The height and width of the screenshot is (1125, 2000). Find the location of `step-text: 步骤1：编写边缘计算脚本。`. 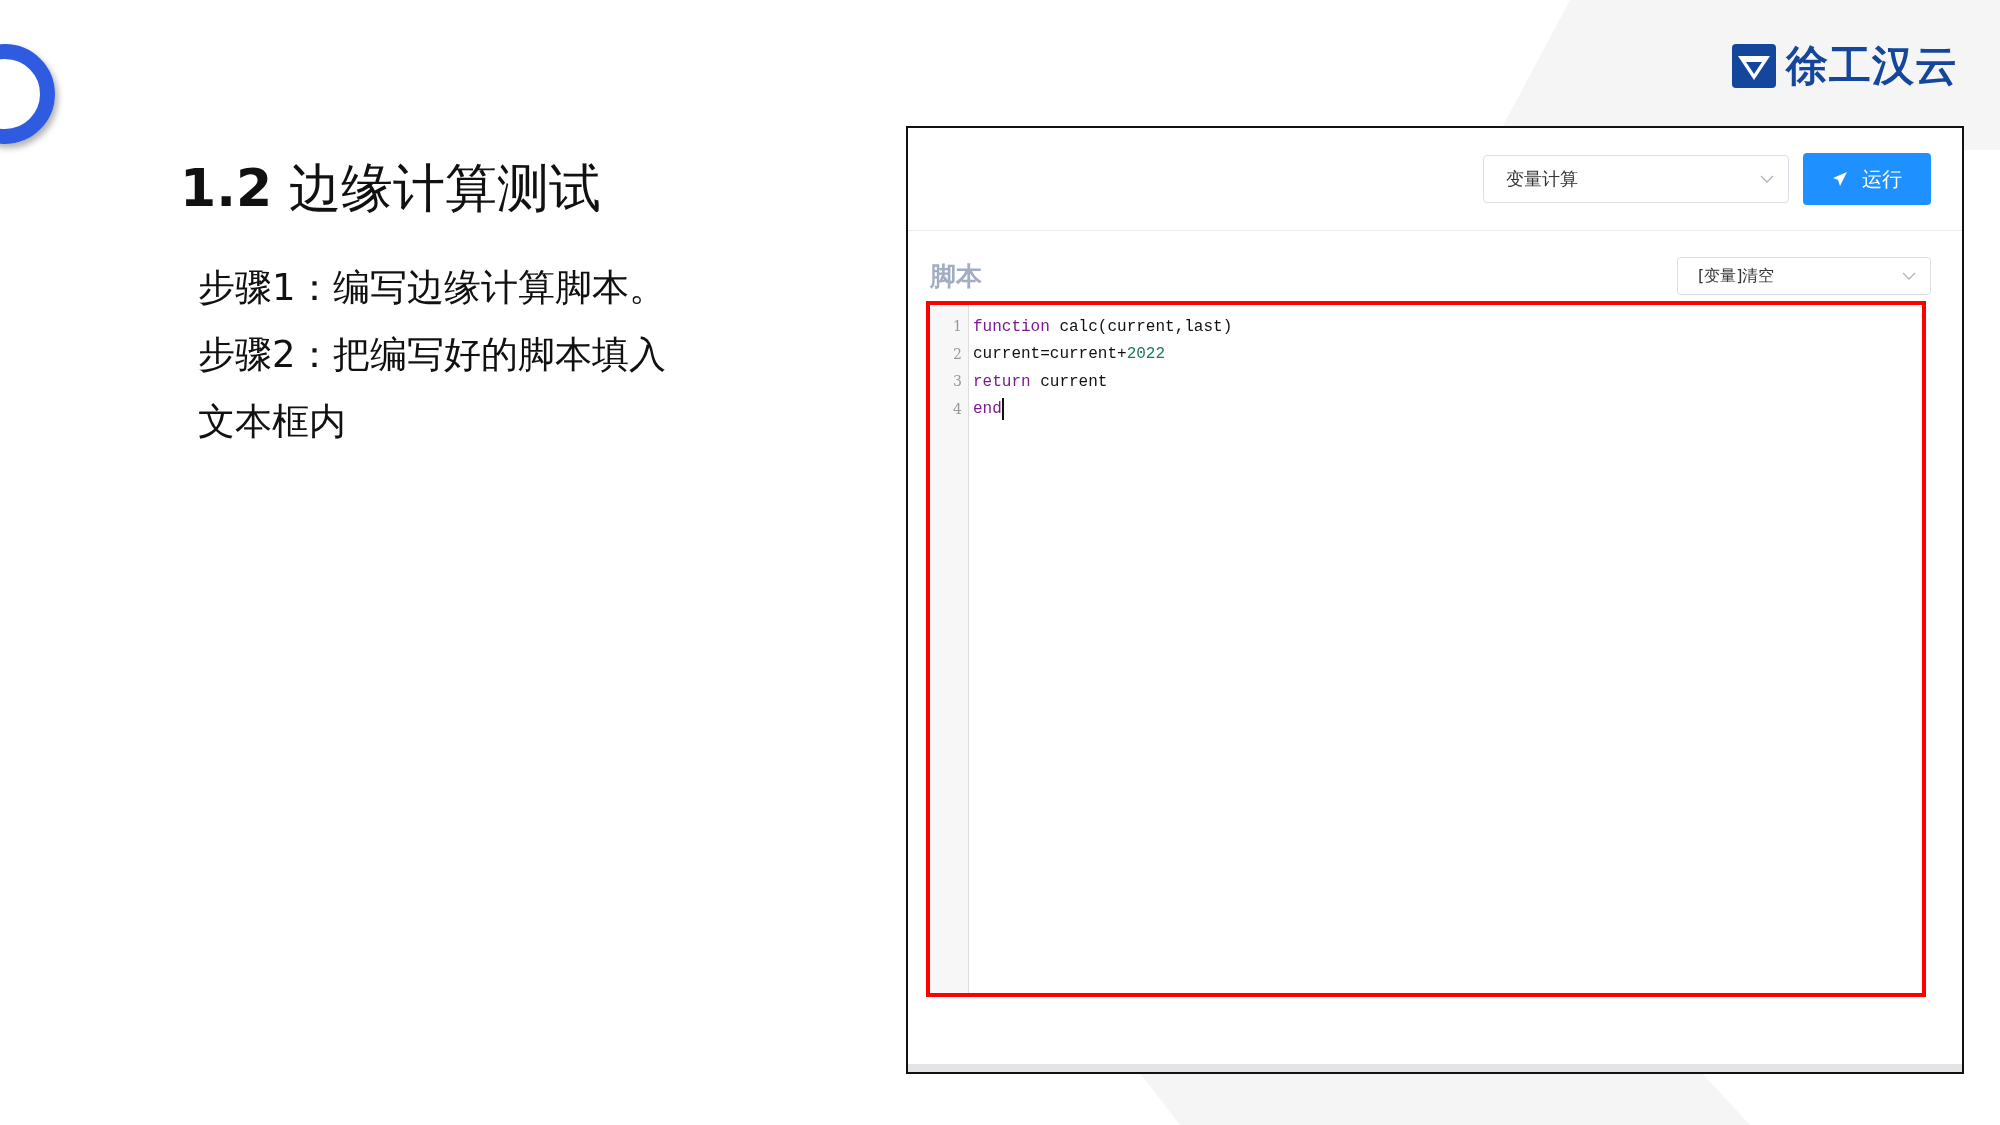

step-text: 步骤1：编写边缘计算脚本。 is located at coordinates (432, 288).